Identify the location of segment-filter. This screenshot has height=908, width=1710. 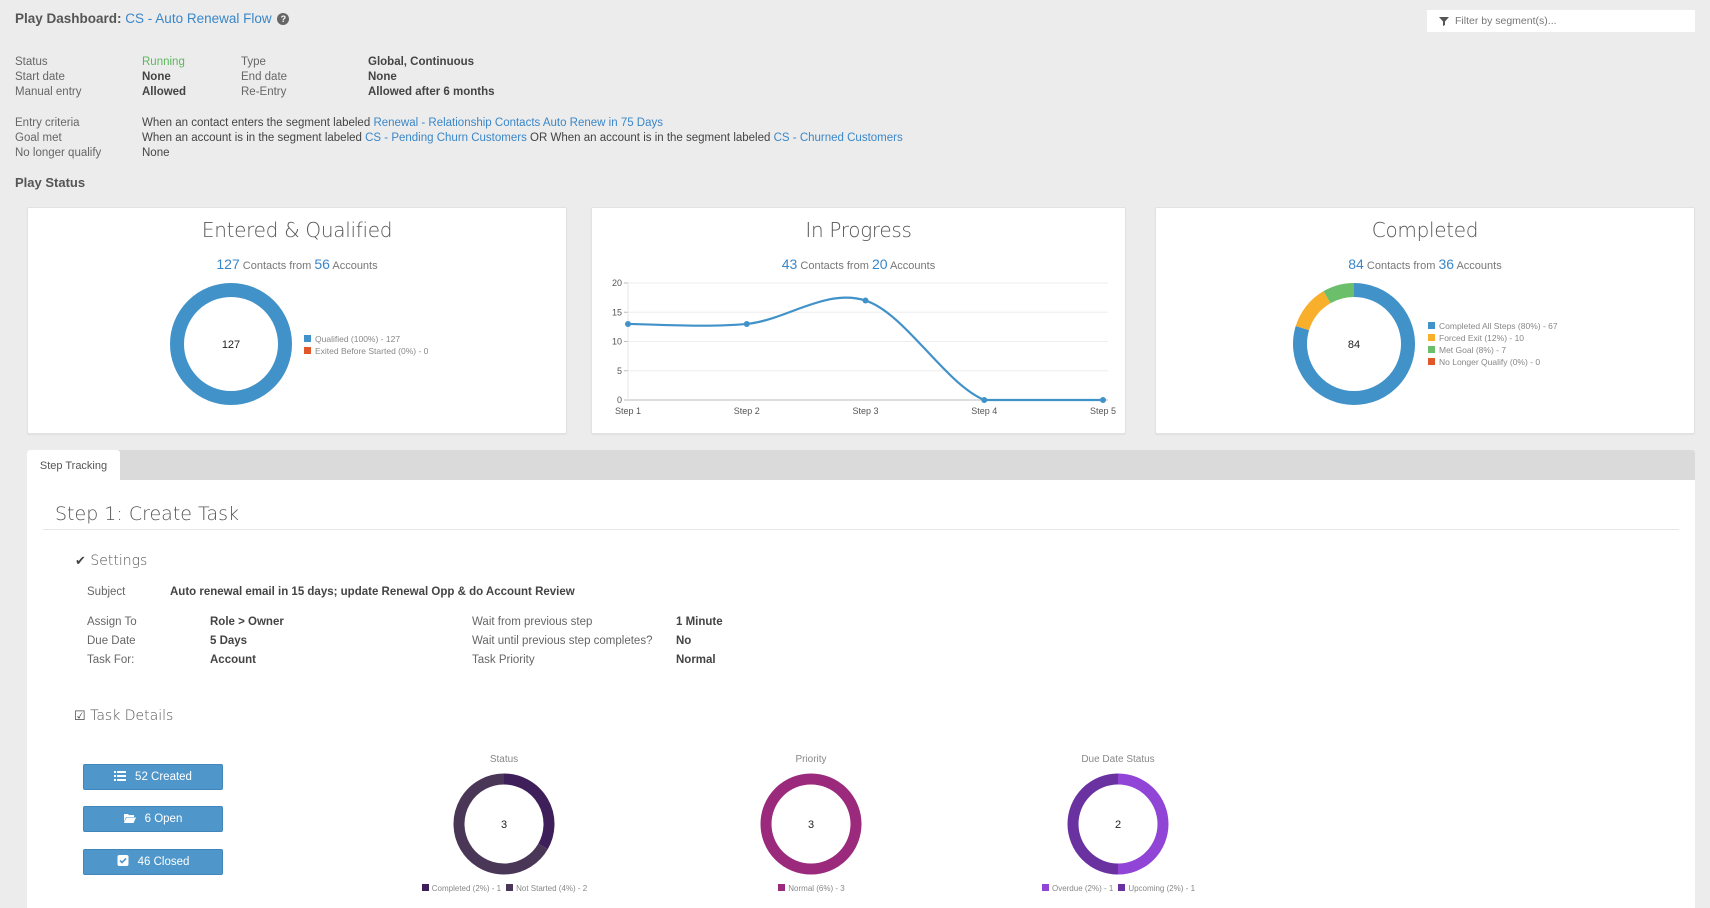
(1561, 21).